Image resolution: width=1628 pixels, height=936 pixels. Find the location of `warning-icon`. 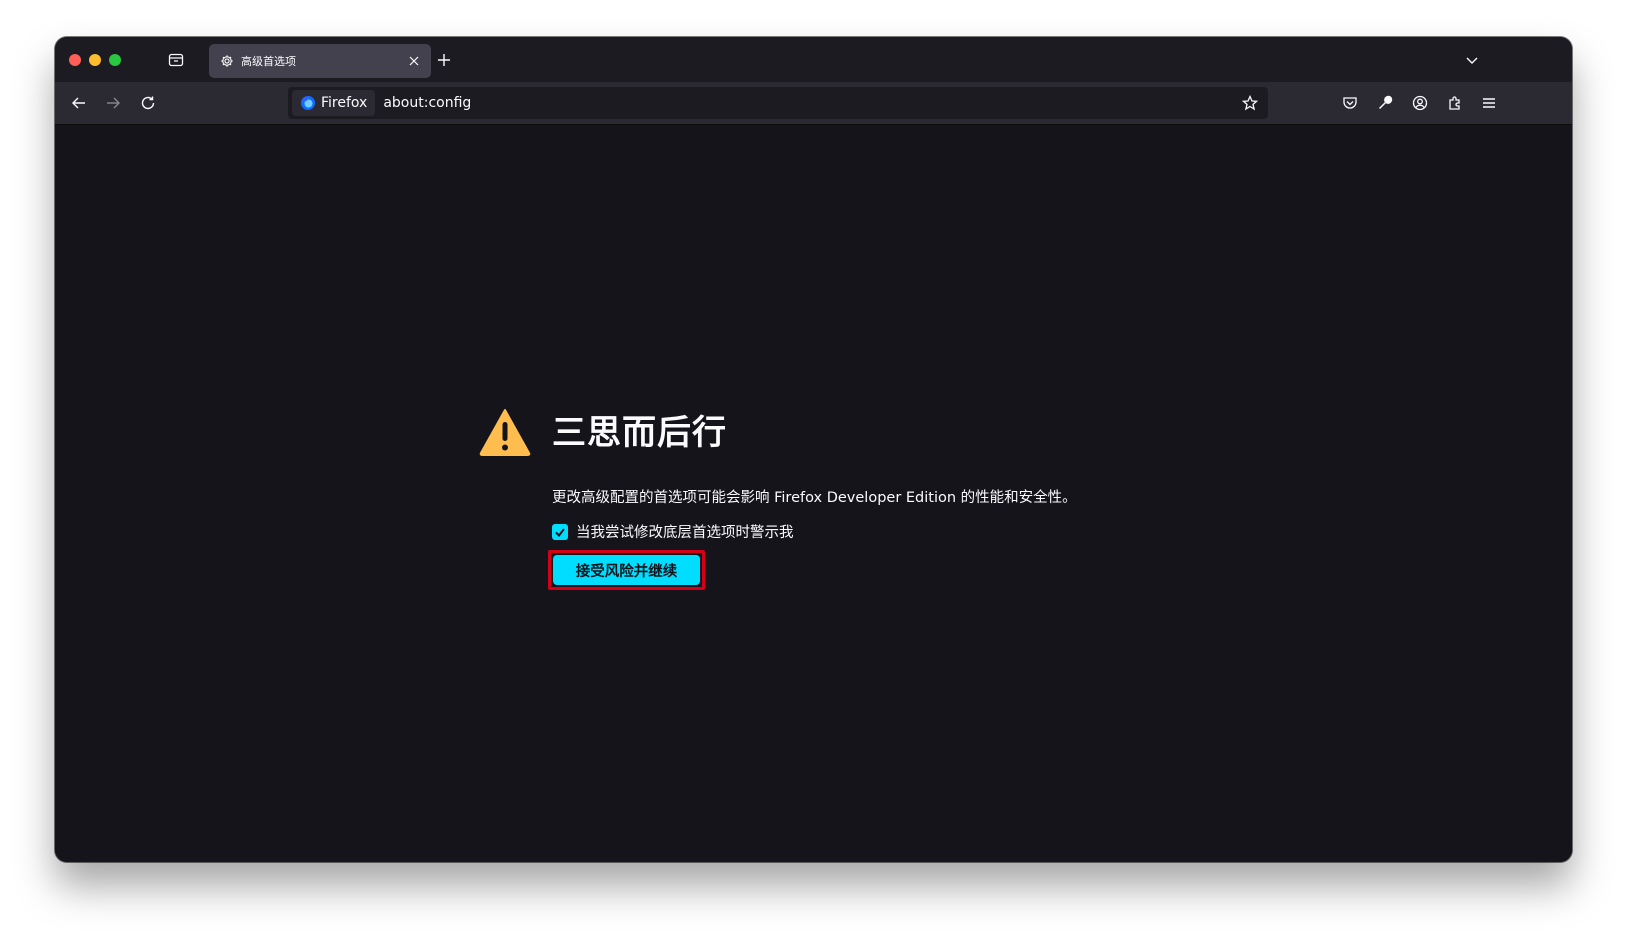

warning-icon is located at coordinates (505, 432).